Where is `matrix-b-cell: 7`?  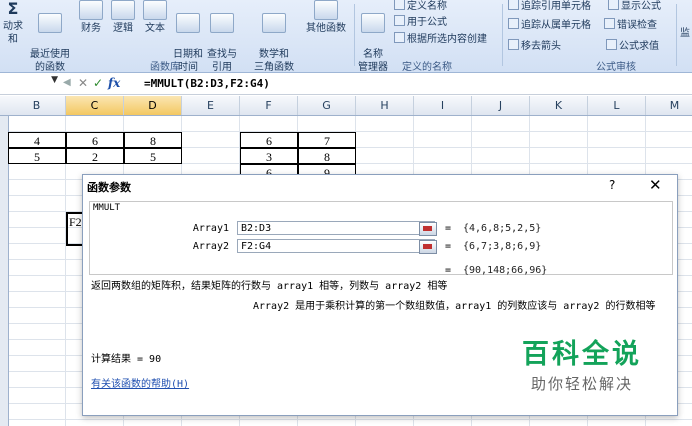 matrix-b-cell: 7 is located at coordinates (327, 140).